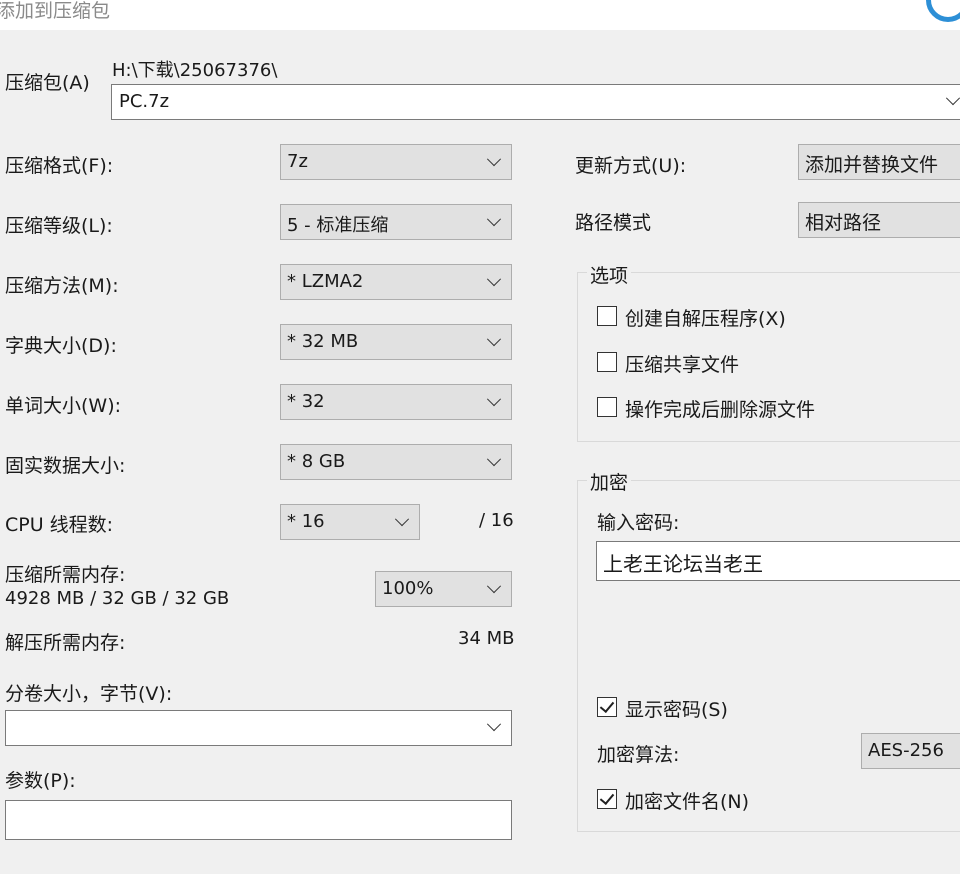 This screenshot has width=960, height=874. What do you see at coordinates (778, 561) in the screenshot?
I see `password-input: 上老王论坛当老王` at bounding box center [778, 561].